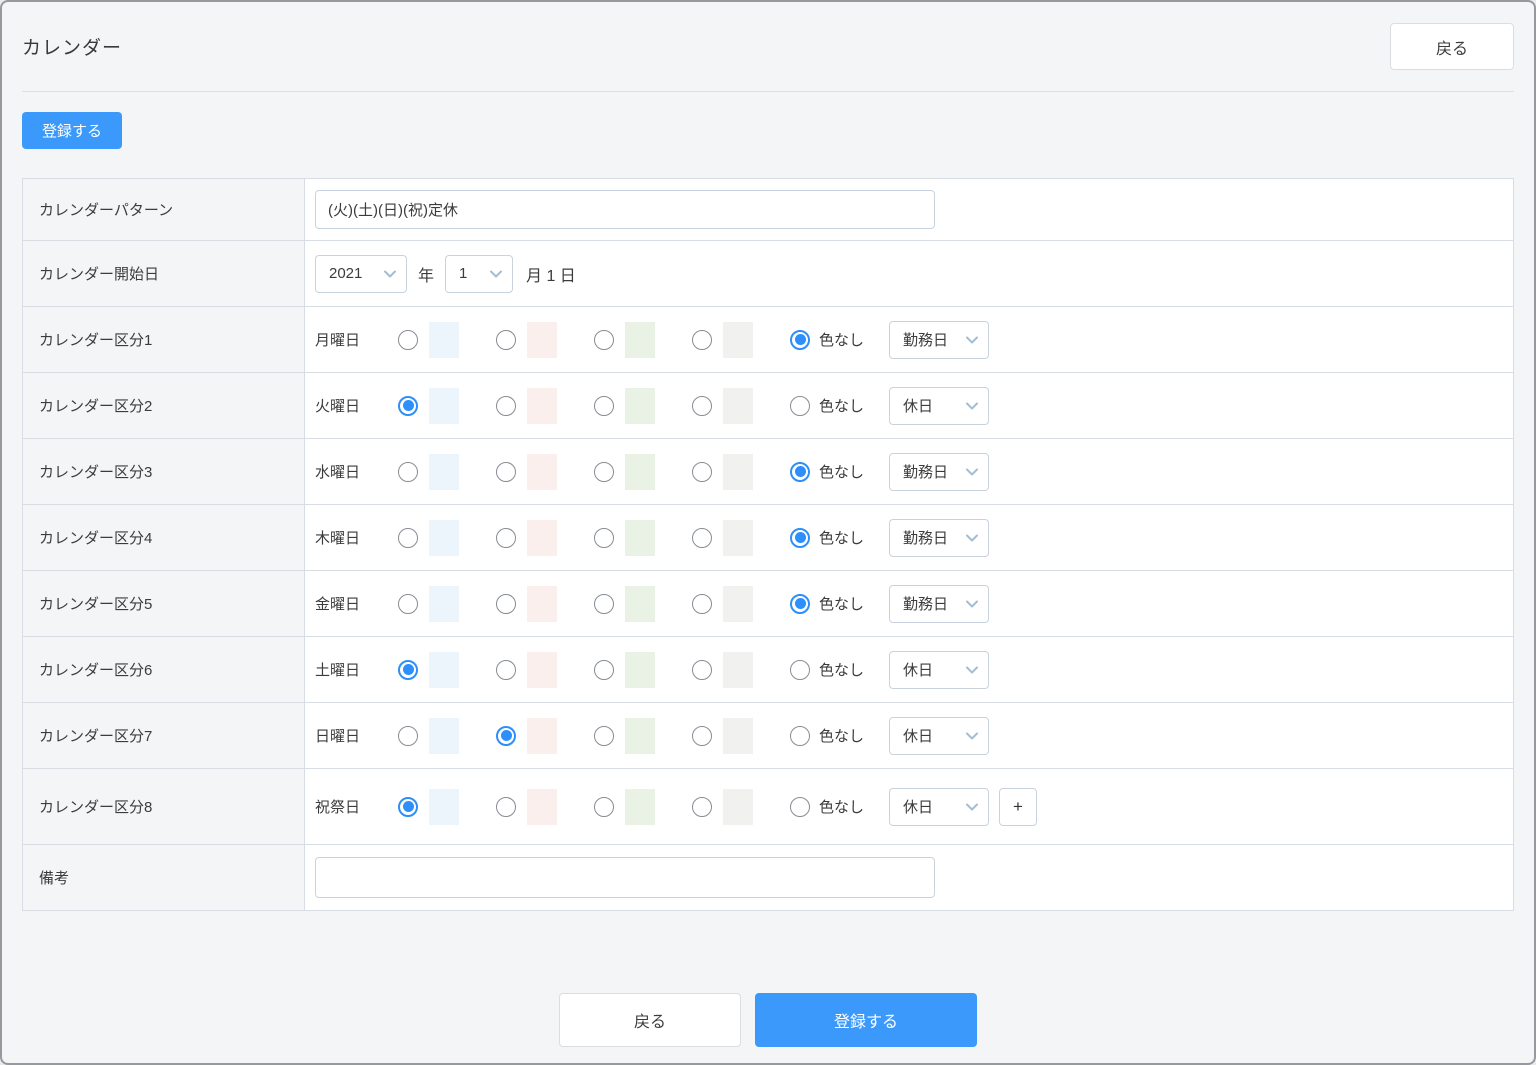 This screenshot has height=1065, width=1536. Describe the element at coordinates (164, 735) in the screenshot. I see `division-label: カレンダー区分7` at that location.